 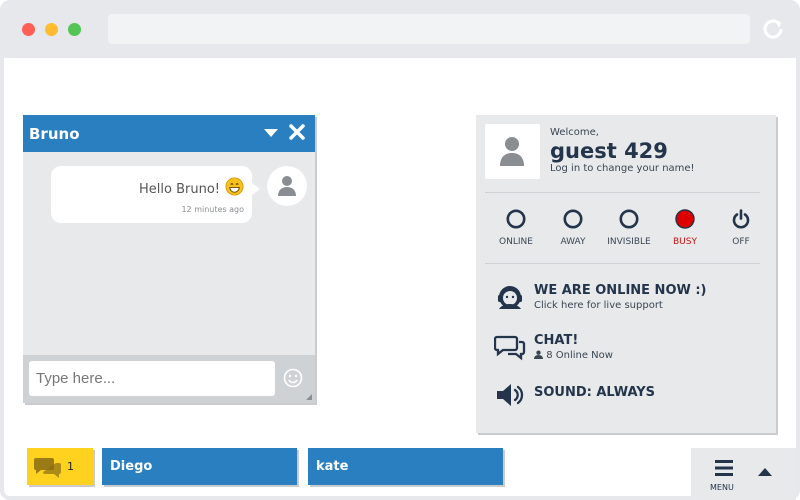 What do you see at coordinates (51, 29) in the screenshot?
I see `minimize-window-icon` at bounding box center [51, 29].